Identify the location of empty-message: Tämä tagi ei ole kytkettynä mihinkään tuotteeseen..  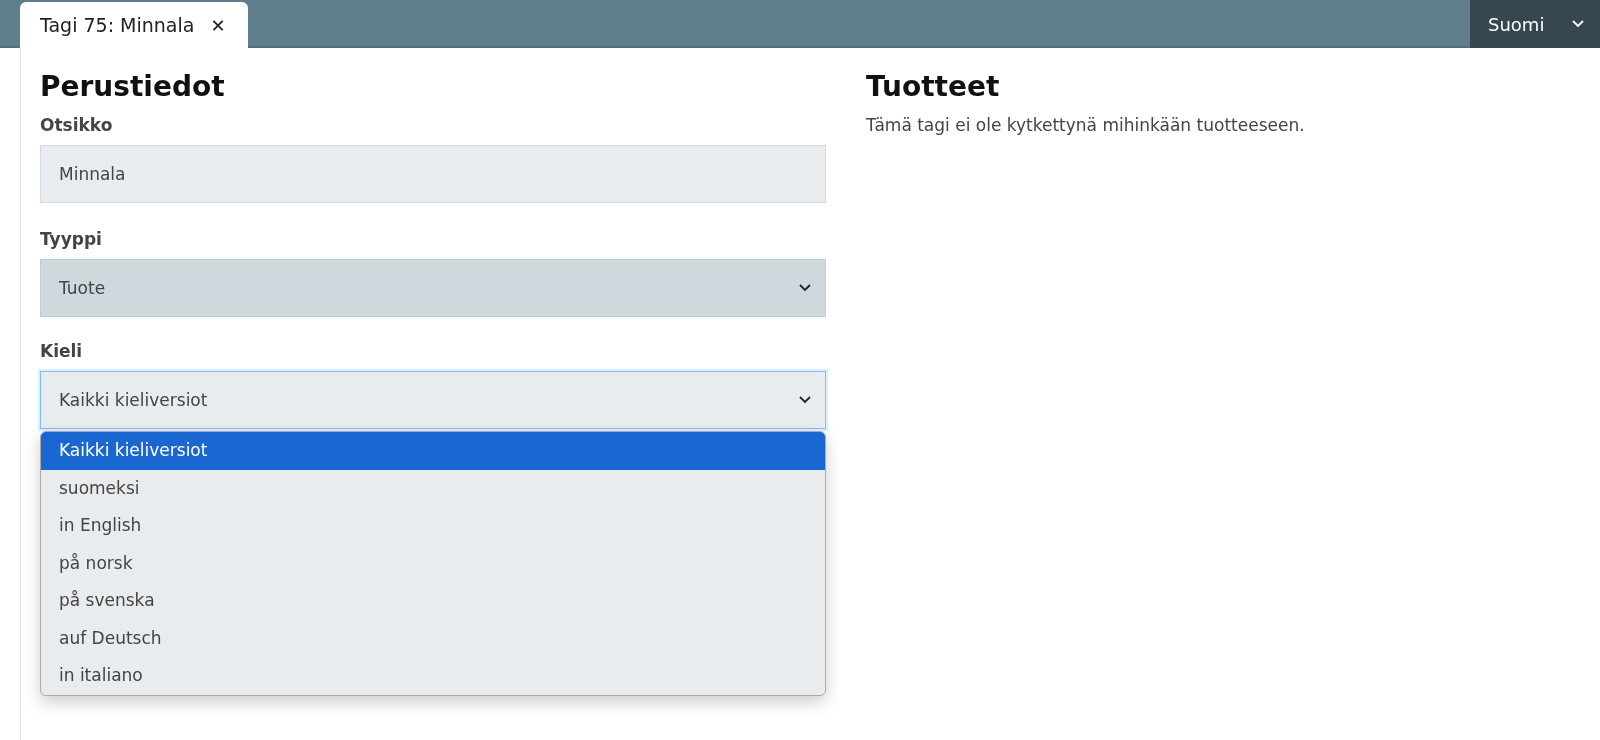
(1085, 125).